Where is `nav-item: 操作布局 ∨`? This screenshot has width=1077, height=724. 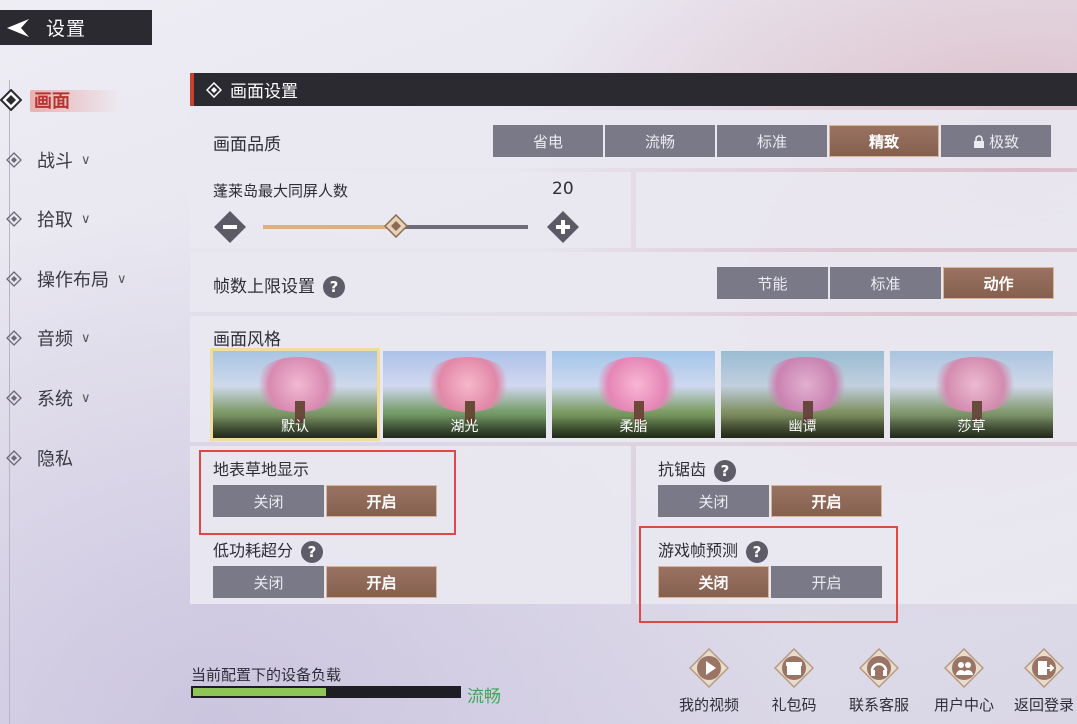
nav-item: 操作布局 ∨ is located at coordinates (88, 279).